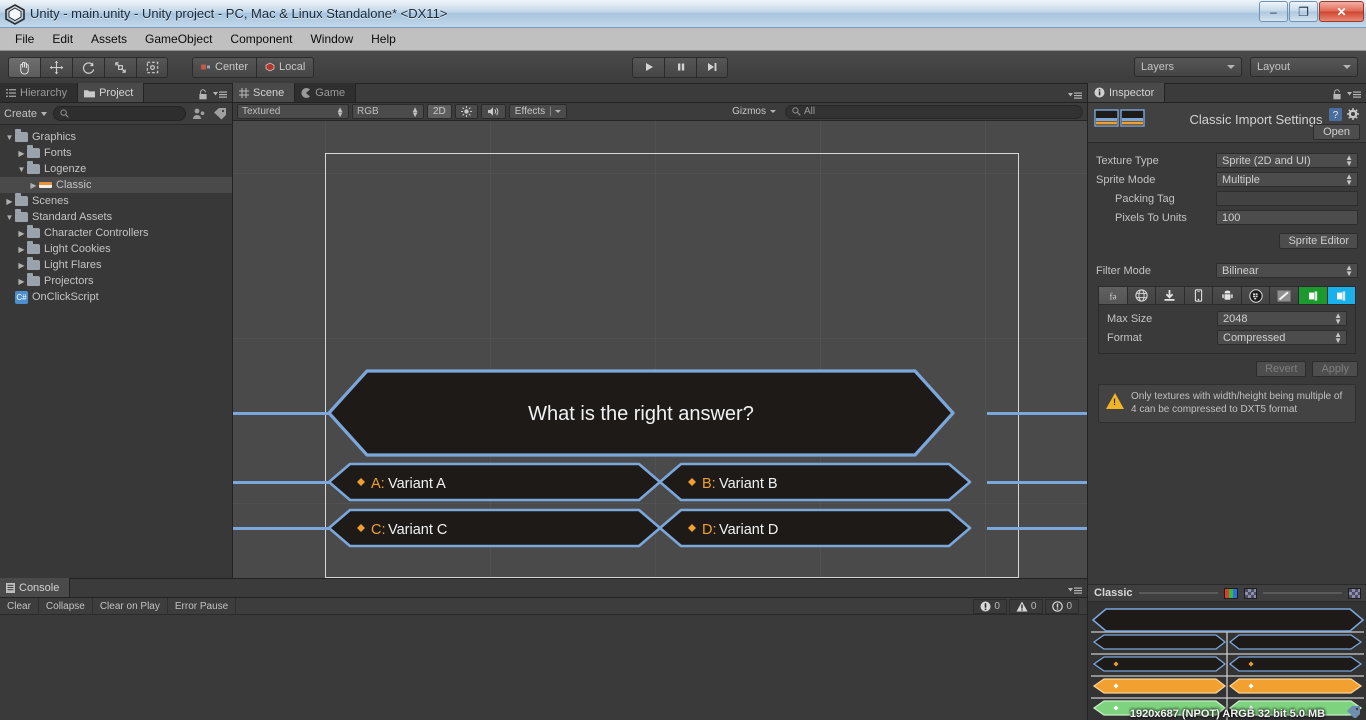  Describe the element at coordinates (116, 153) in the screenshot. I see `tree-item-fonts: ▶ Fonts` at that location.